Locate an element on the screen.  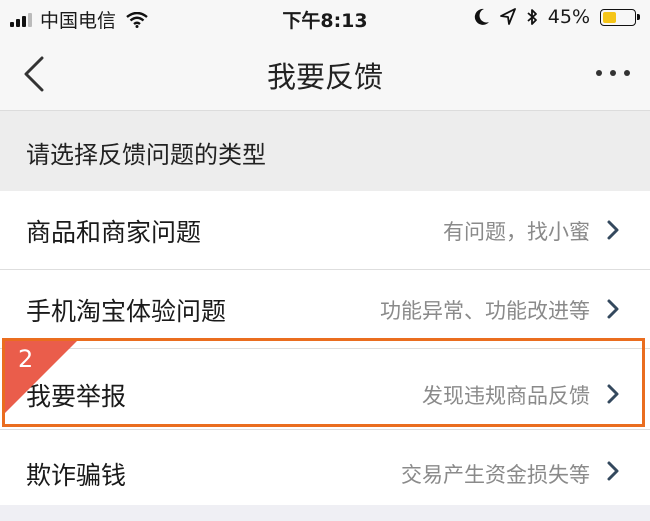
battery-icon is located at coordinates (620, 17).